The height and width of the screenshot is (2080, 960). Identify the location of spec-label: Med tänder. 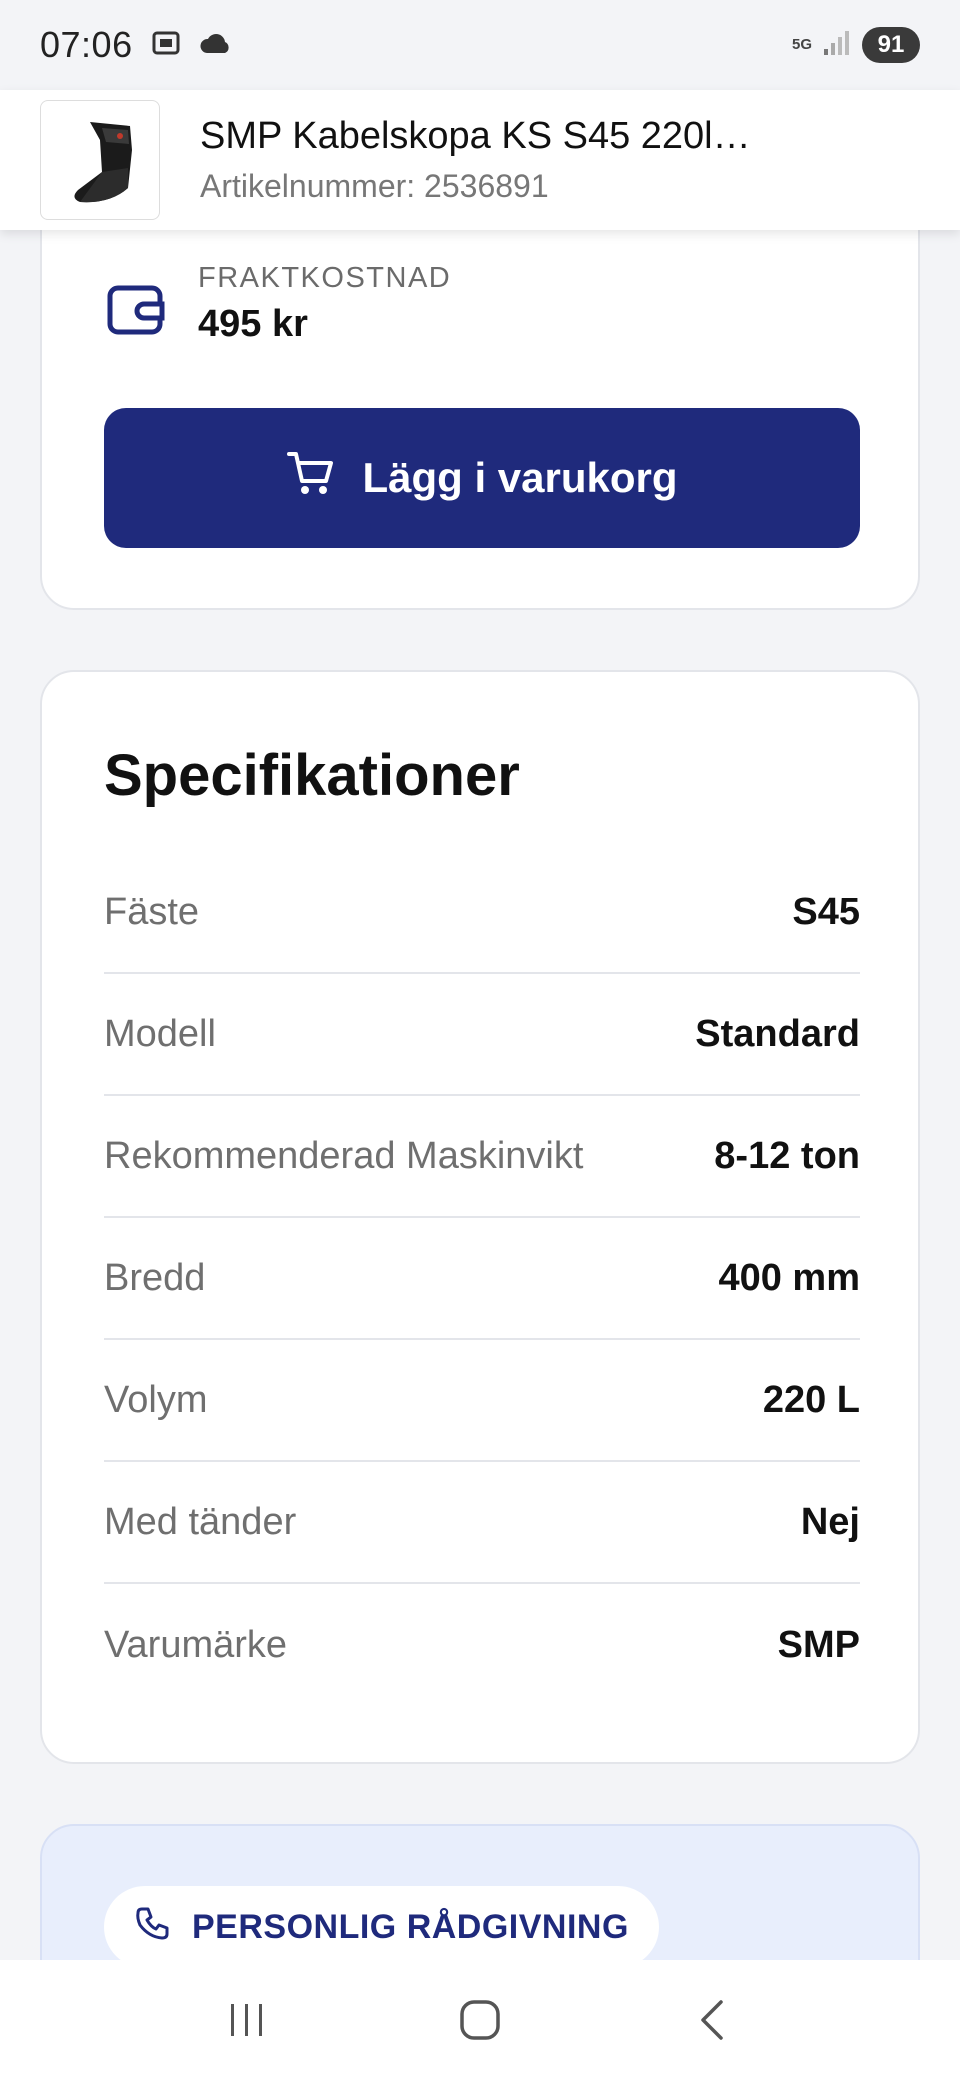
(200, 1521).